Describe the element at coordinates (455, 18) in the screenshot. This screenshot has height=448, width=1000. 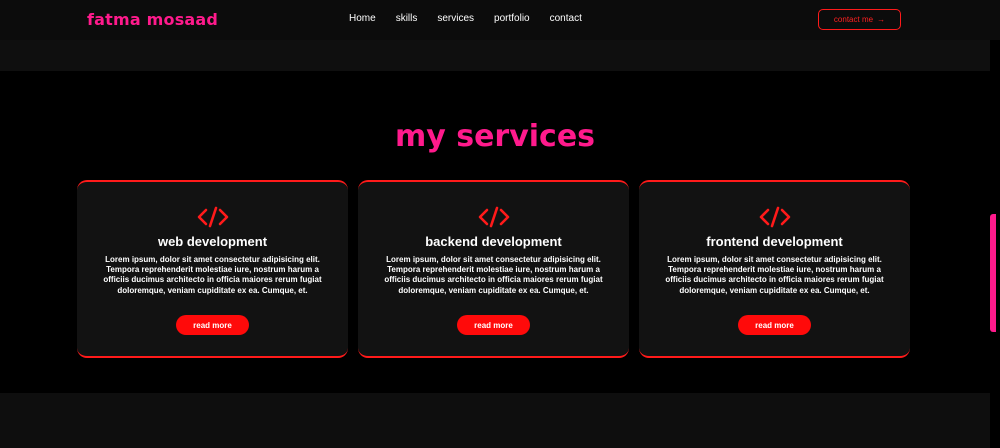
I see `nav-link-services: services` at that location.